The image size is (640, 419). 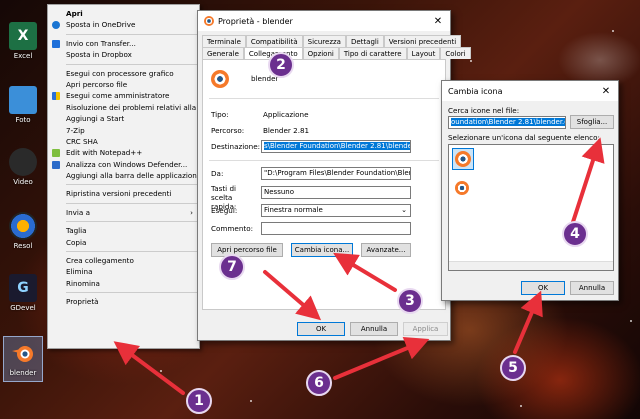 What do you see at coordinates (410, 301) in the screenshot?
I see `annotation-badge-3: 3` at bounding box center [410, 301].